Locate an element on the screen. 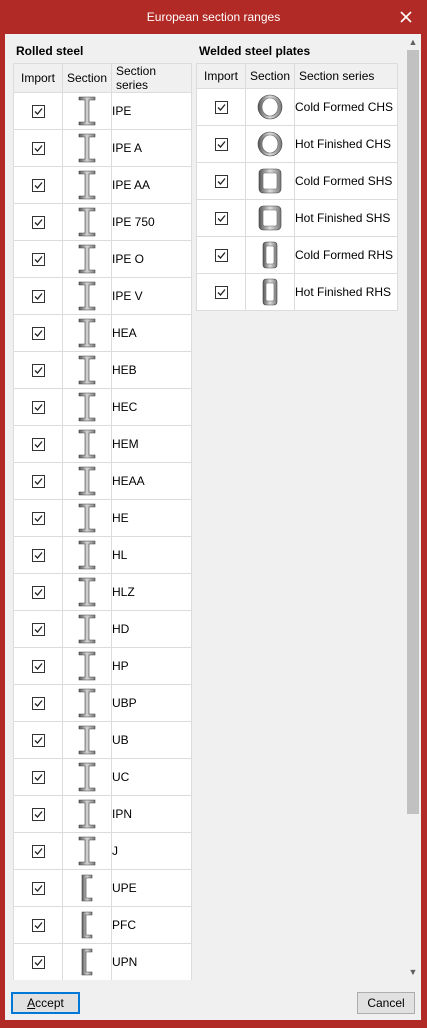 The width and height of the screenshot is (427, 1028). section-series-label: HL is located at coordinates (151, 555).